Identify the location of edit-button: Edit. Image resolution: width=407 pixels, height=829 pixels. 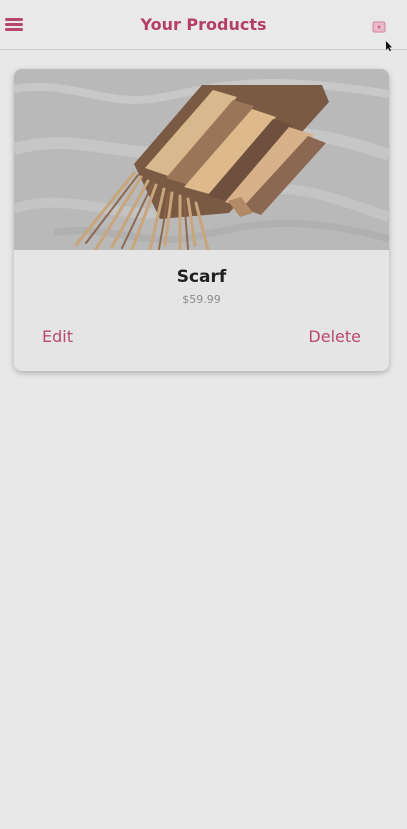
(57, 337).